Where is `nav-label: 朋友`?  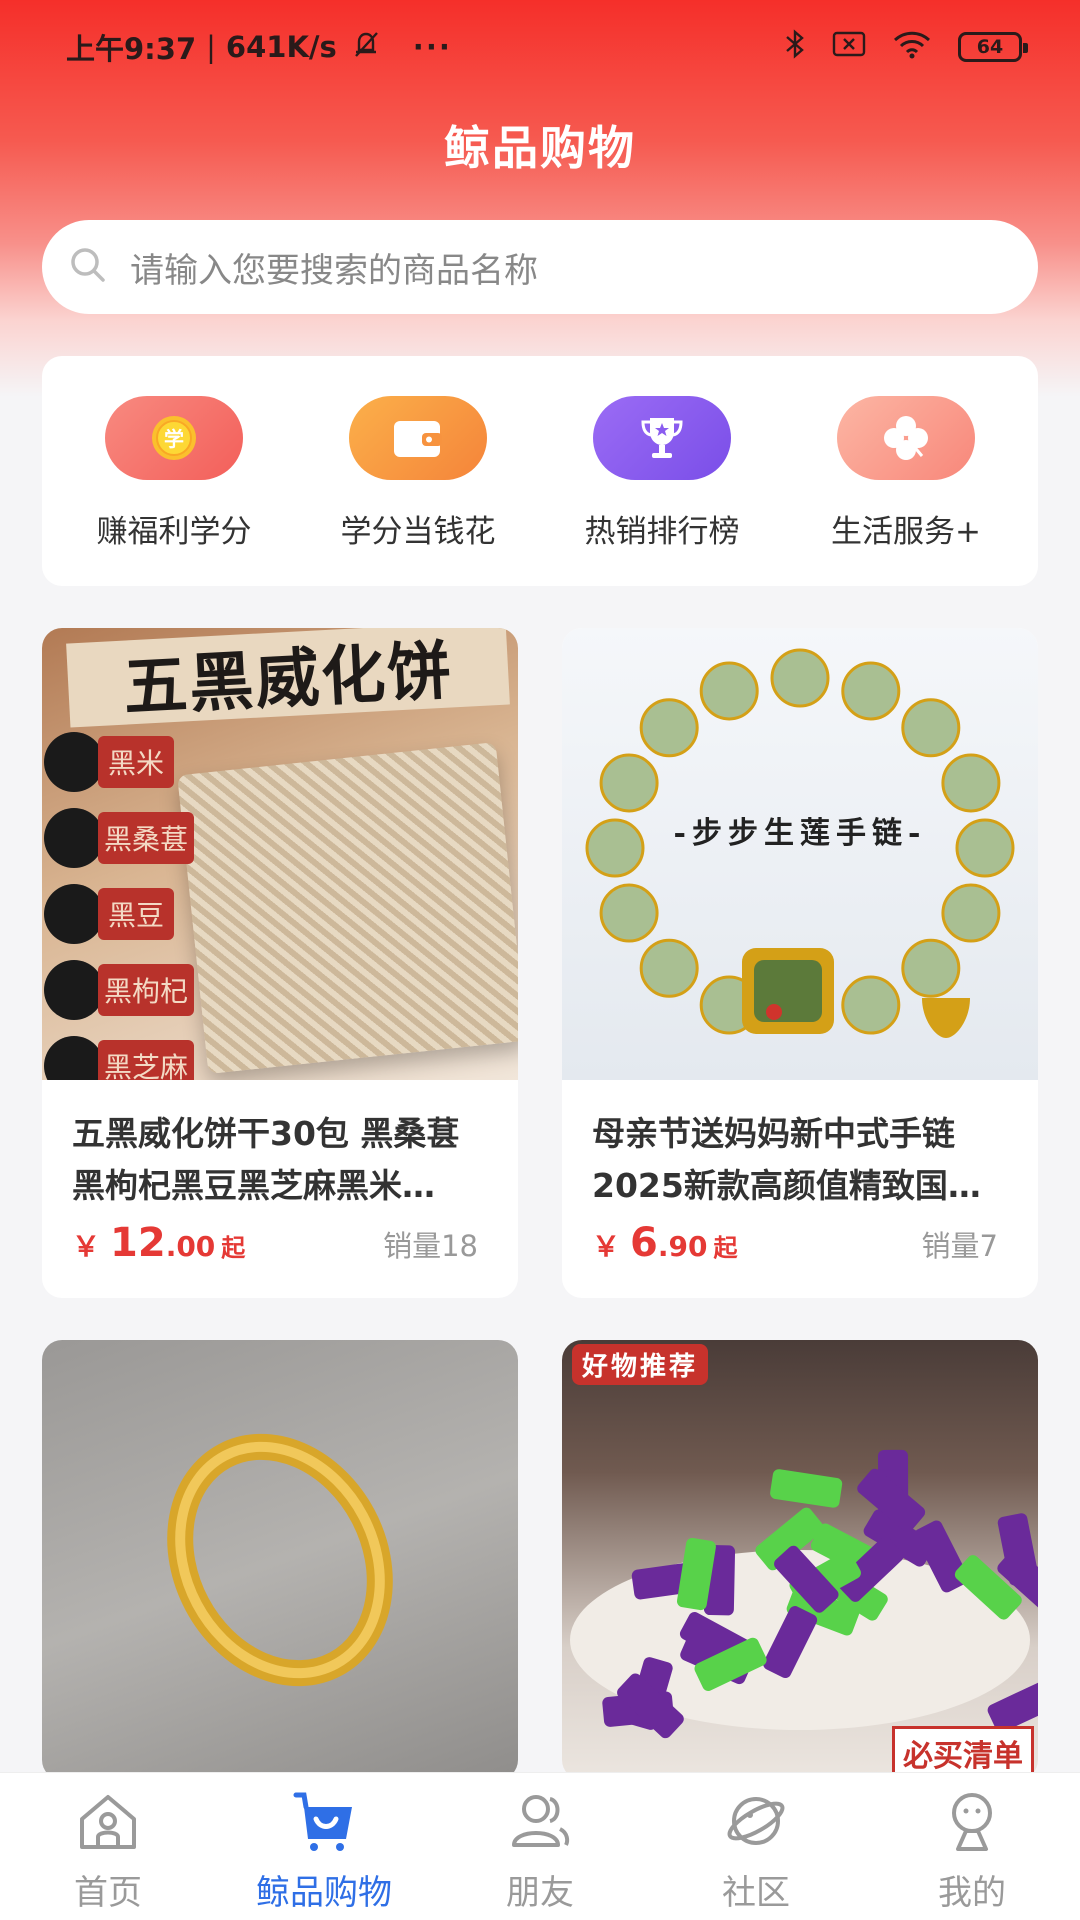
nav-label: 朋友 is located at coordinates (540, 1893).